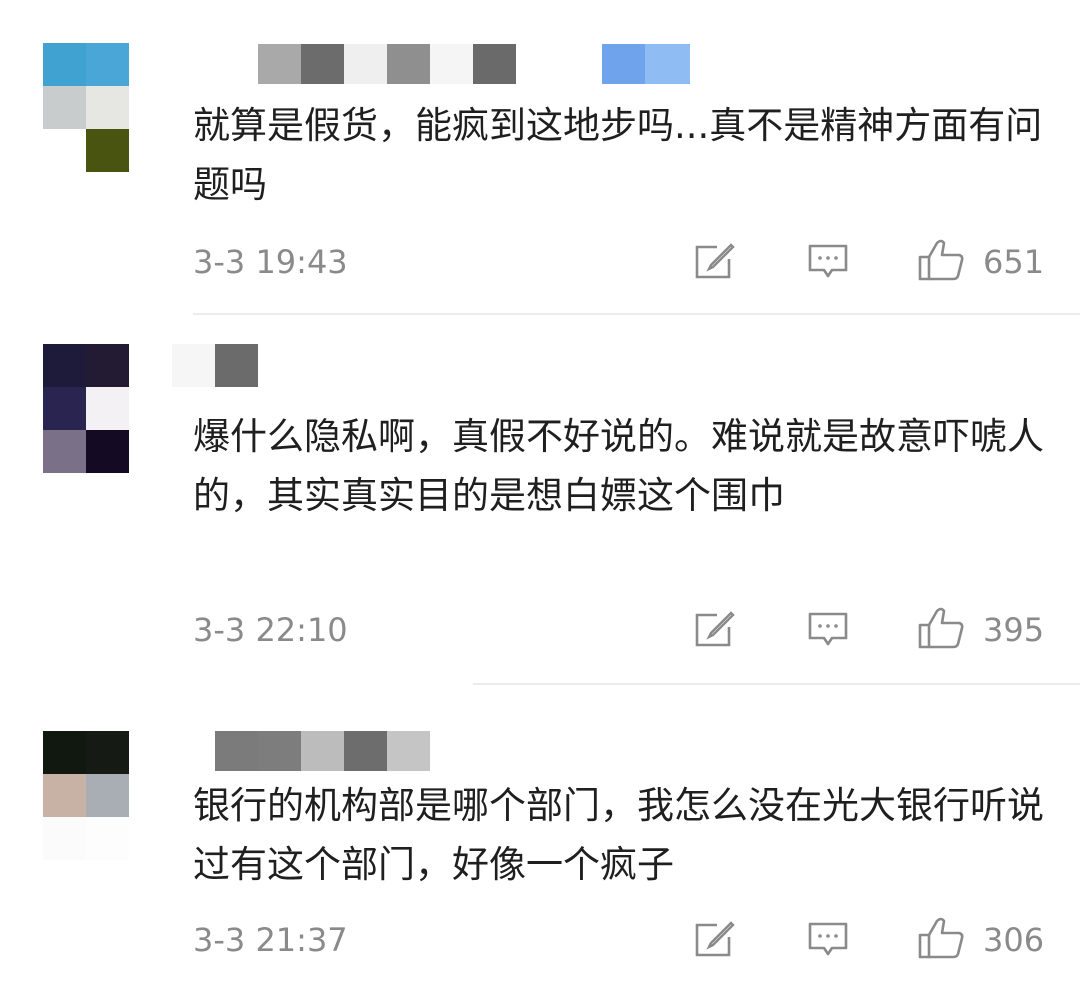  I want to click on like-button: 306, so click(981, 940).